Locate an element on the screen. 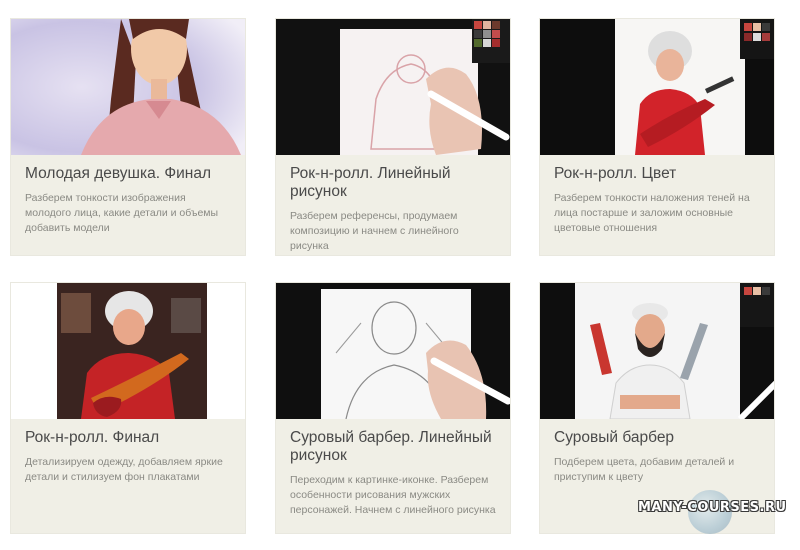  lesson-title: Рок-н-ролл. Цвет is located at coordinates (657, 174).